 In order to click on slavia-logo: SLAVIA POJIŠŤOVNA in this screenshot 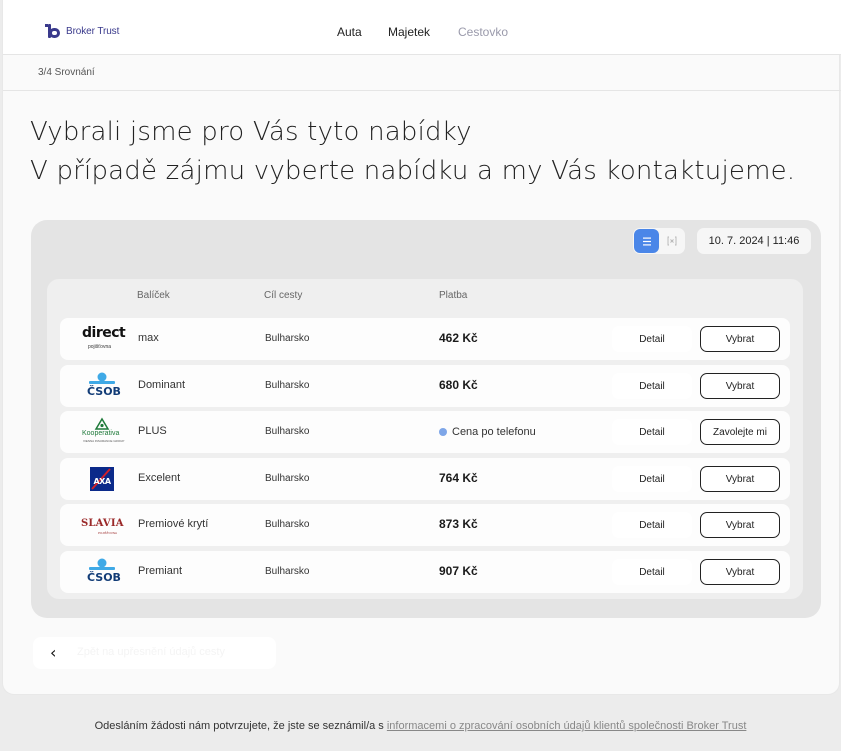, I will do `click(102, 525)`.